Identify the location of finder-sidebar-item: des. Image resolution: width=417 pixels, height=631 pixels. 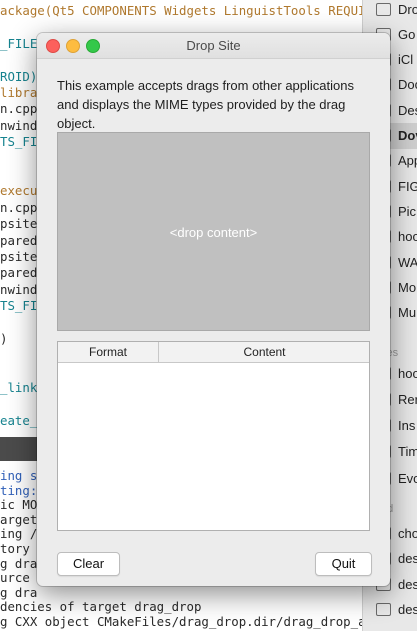
(390, 610).